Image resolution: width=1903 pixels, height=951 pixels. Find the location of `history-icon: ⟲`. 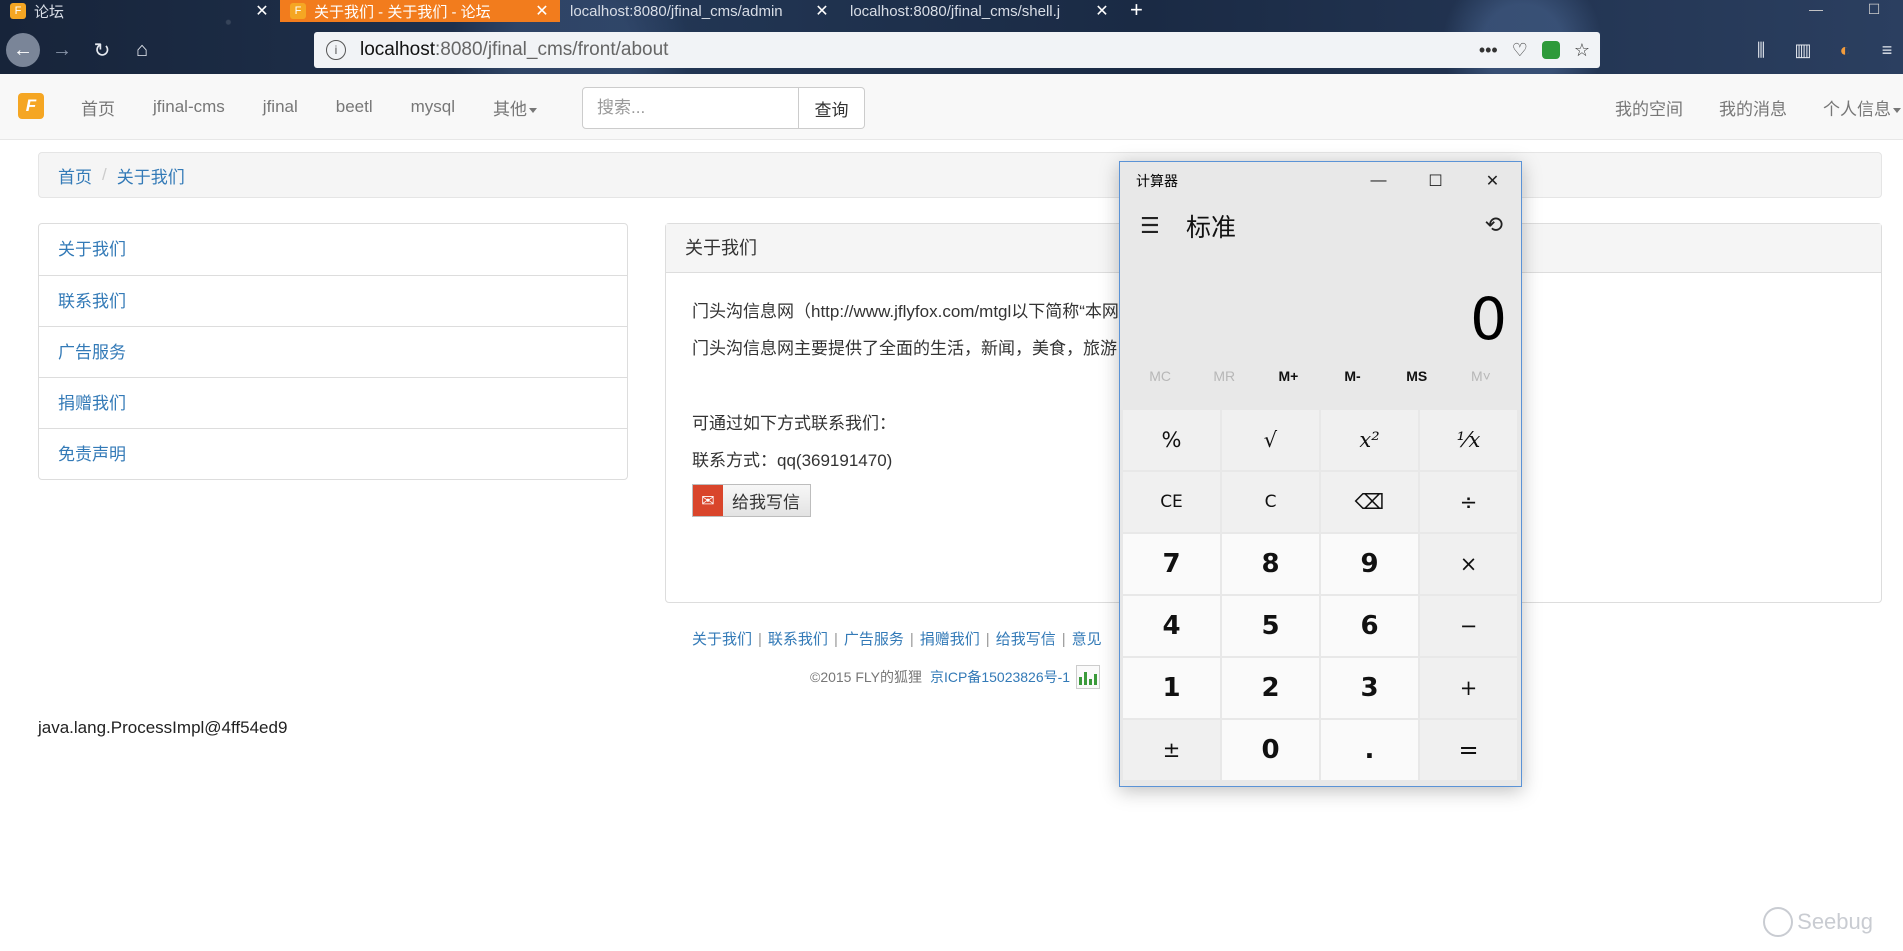

history-icon: ⟲ is located at coordinates (1494, 225).